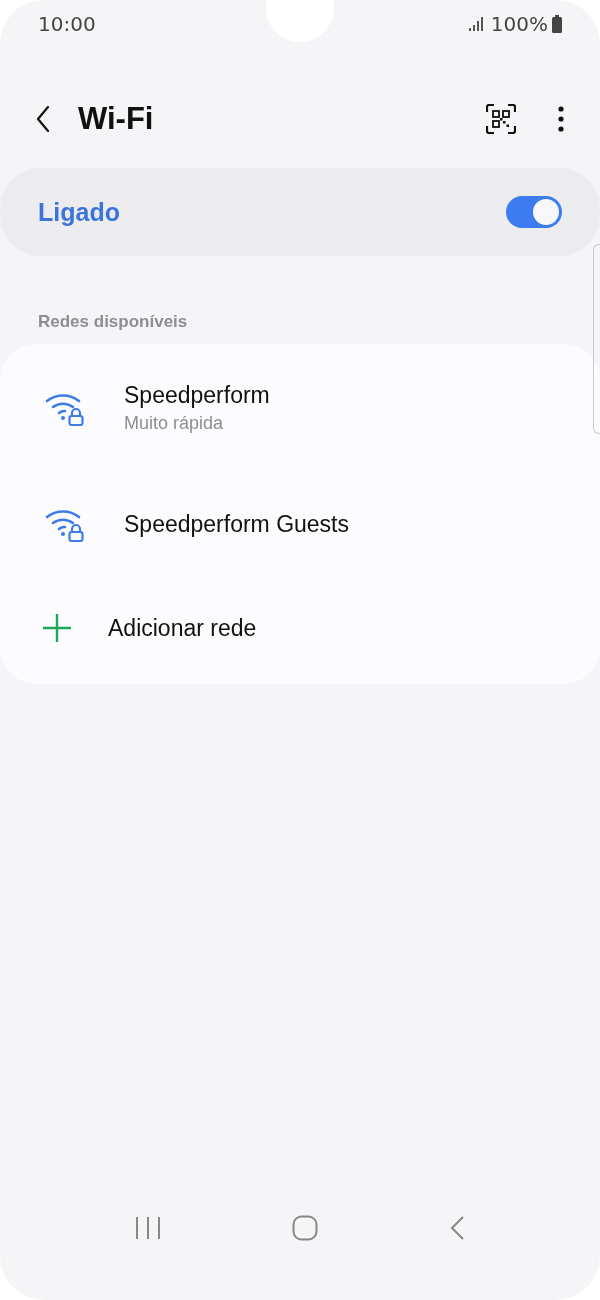 The height and width of the screenshot is (1300, 600). I want to click on more-options-icon, so click(561, 119).